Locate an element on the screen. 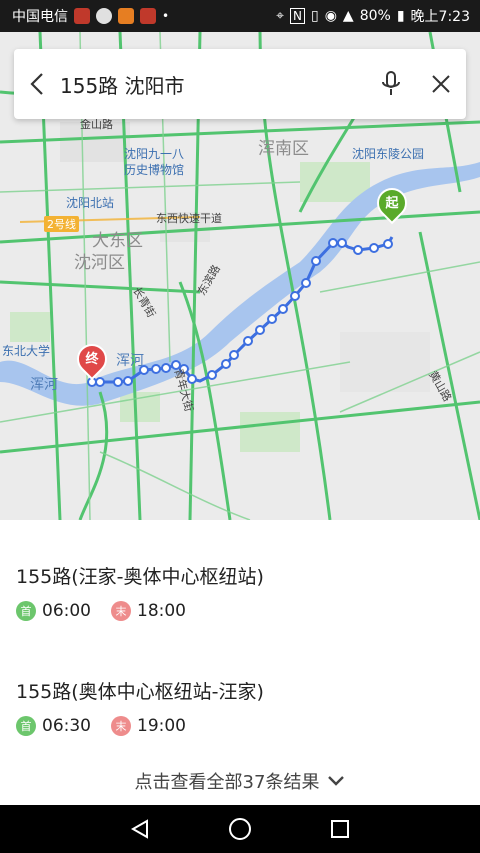 Image resolution: width=480 pixels, height=853 pixels. end-marker: 终 is located at coordinates (92, 359).